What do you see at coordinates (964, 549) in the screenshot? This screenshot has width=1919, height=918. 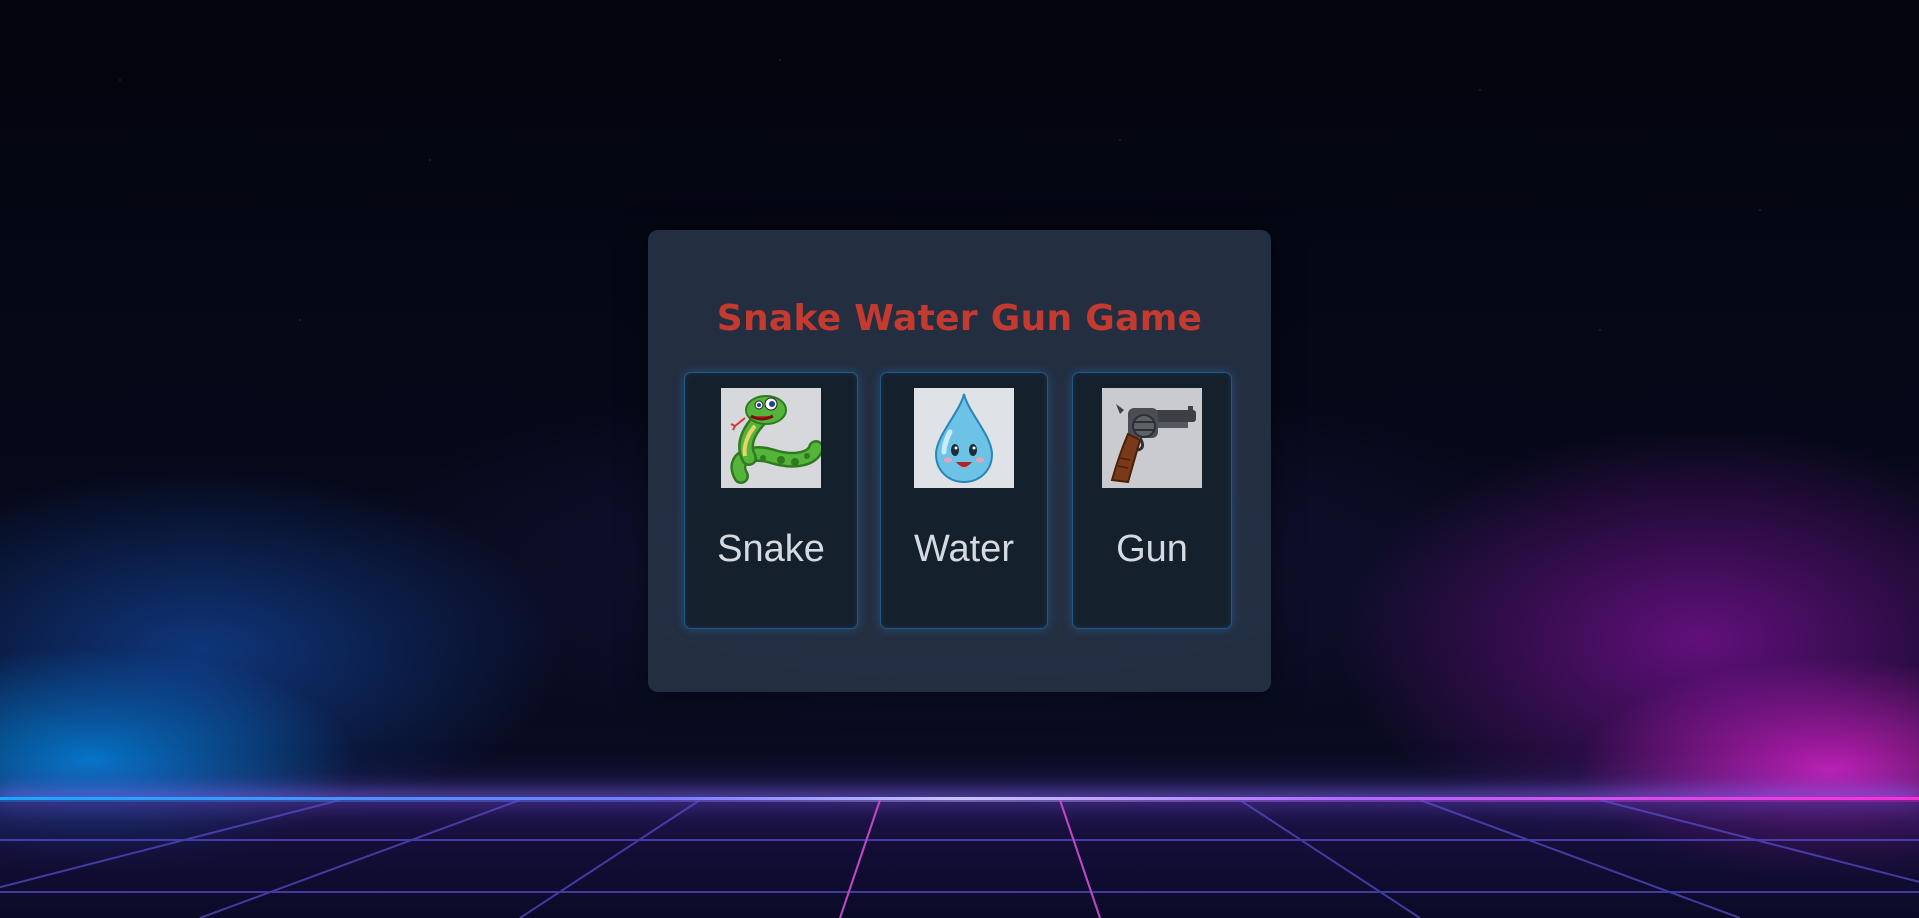 I see `choice-label-water: Water` at bounding box center [964, 549].